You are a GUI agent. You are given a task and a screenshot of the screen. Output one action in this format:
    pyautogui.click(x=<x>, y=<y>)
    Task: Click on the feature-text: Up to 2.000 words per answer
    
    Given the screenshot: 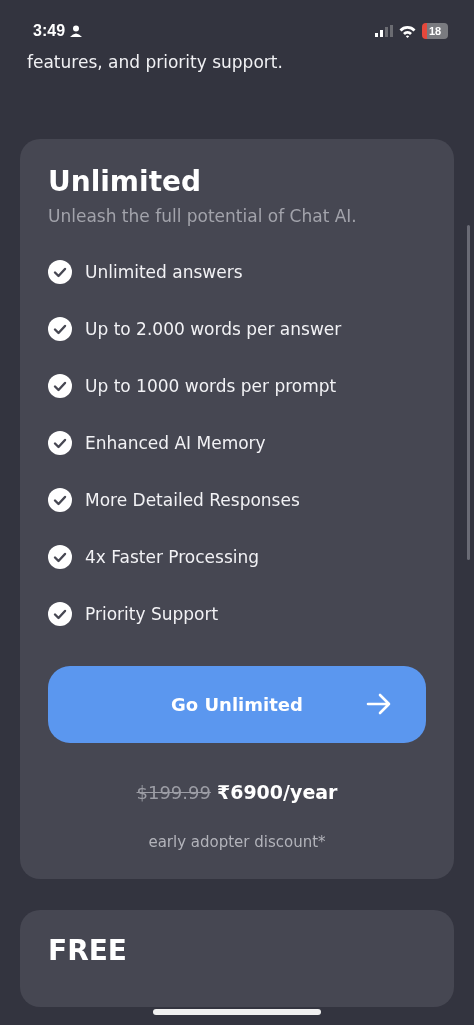 What is the action you would take?
    pyautogui.click(x=213, y=329)
    